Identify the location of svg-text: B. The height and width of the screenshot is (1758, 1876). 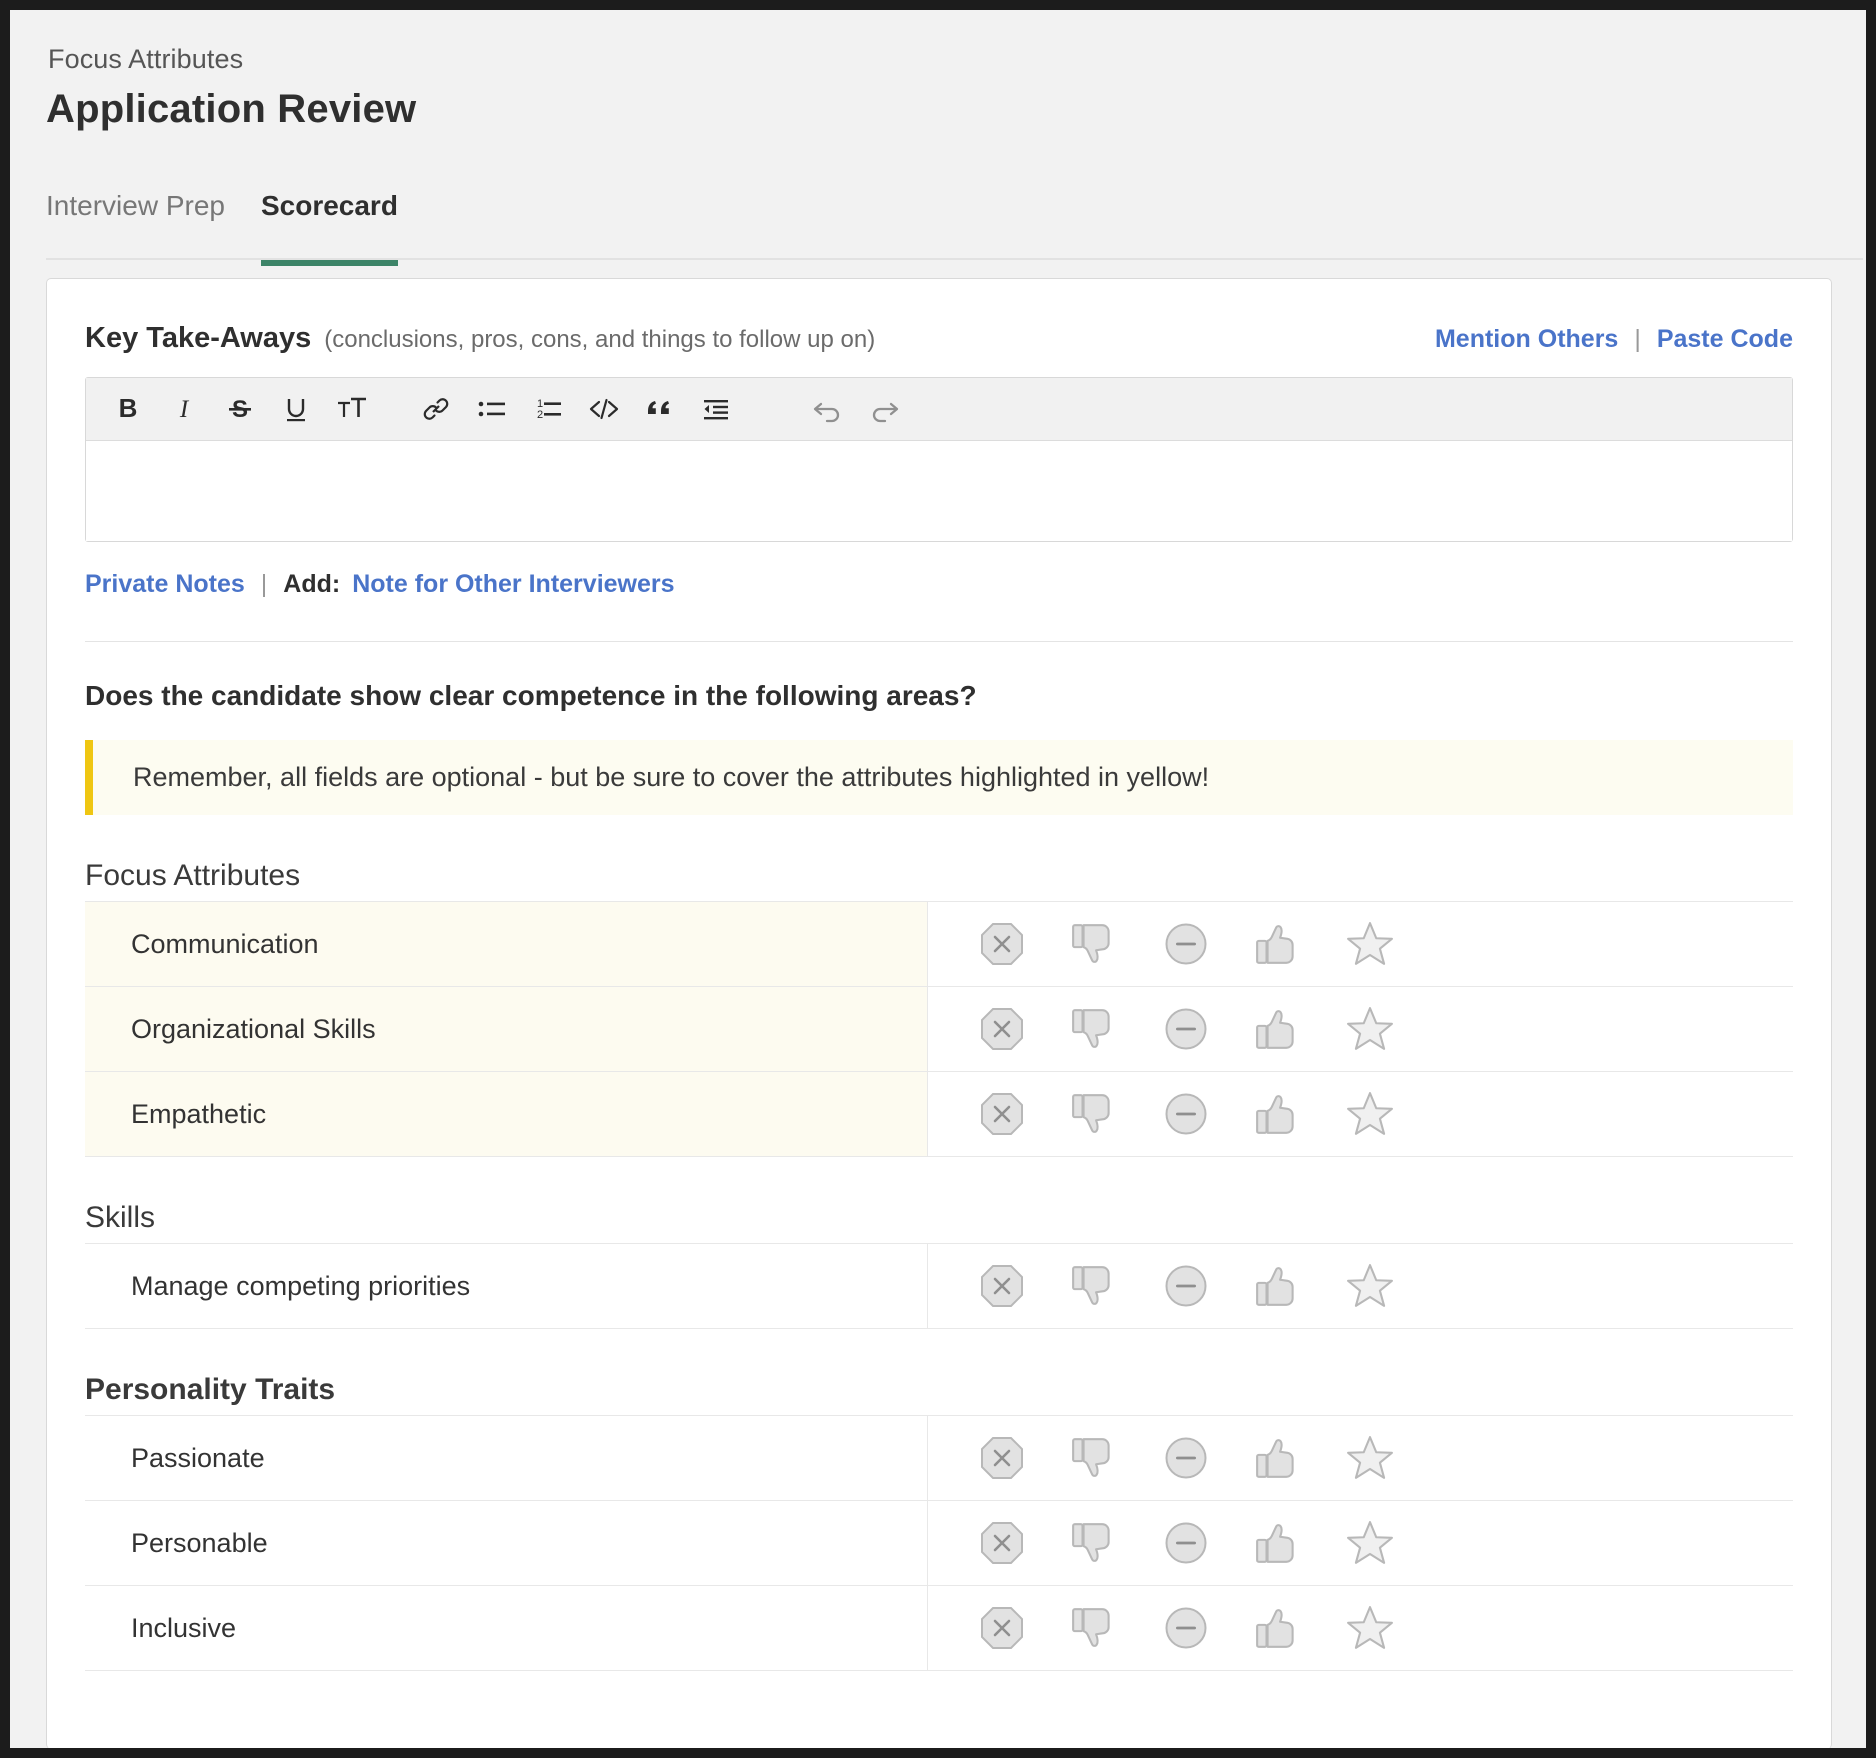
(128, 409).